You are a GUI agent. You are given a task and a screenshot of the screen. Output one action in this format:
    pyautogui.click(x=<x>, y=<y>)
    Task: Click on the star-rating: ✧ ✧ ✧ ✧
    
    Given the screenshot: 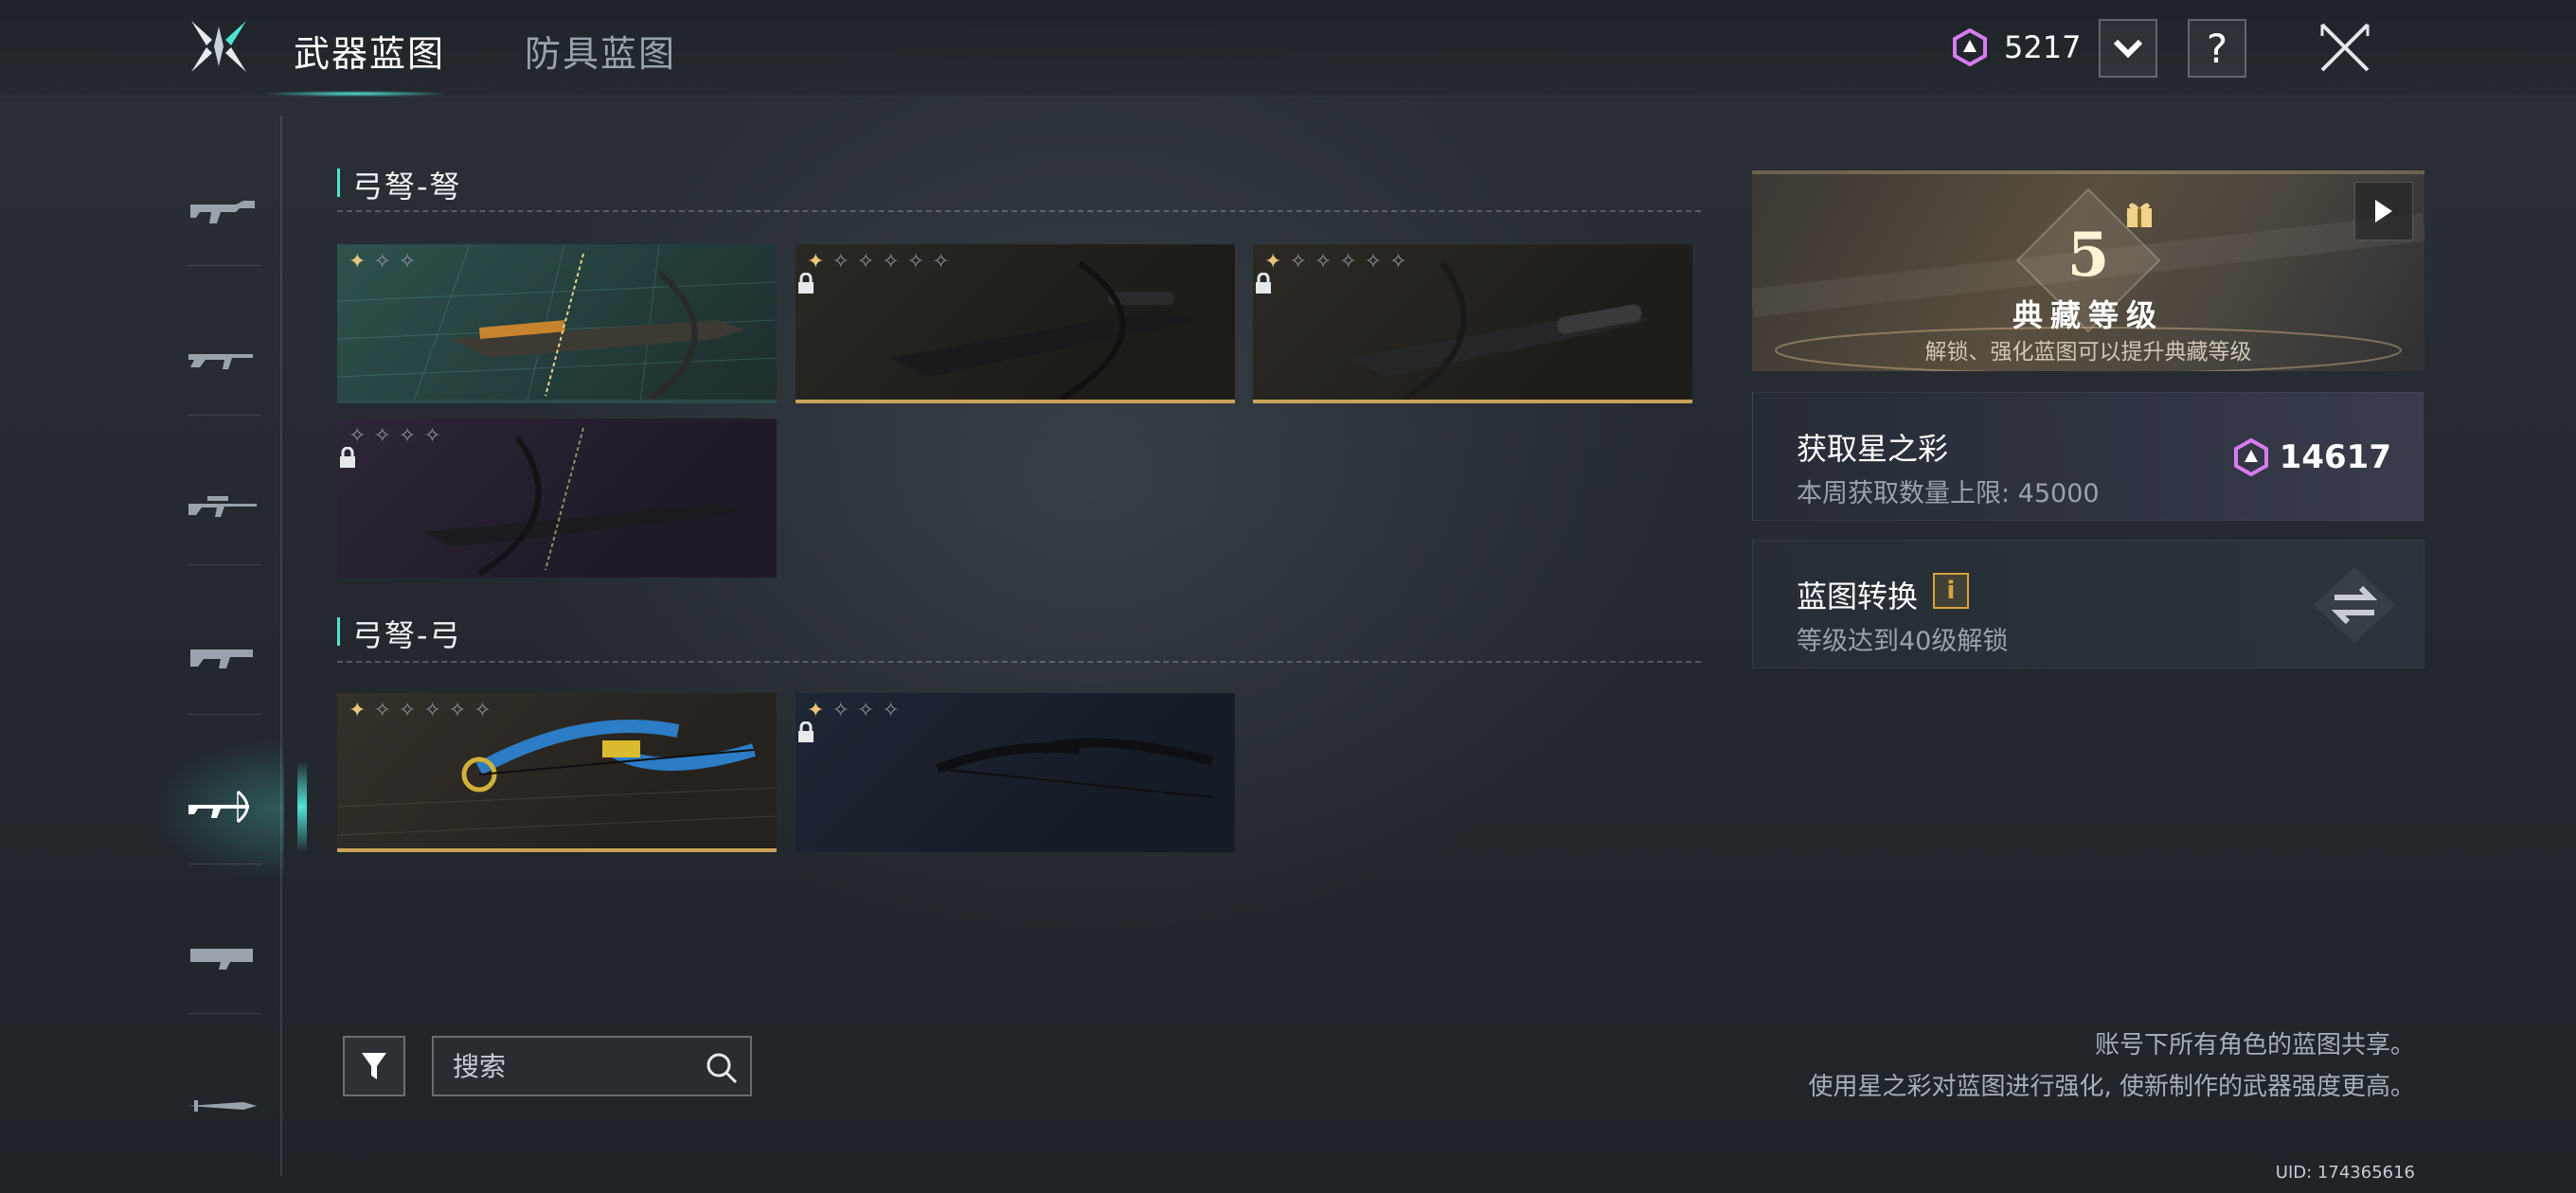 What is the action you would take?
    pyautogui.click(x=395, y=436)
    